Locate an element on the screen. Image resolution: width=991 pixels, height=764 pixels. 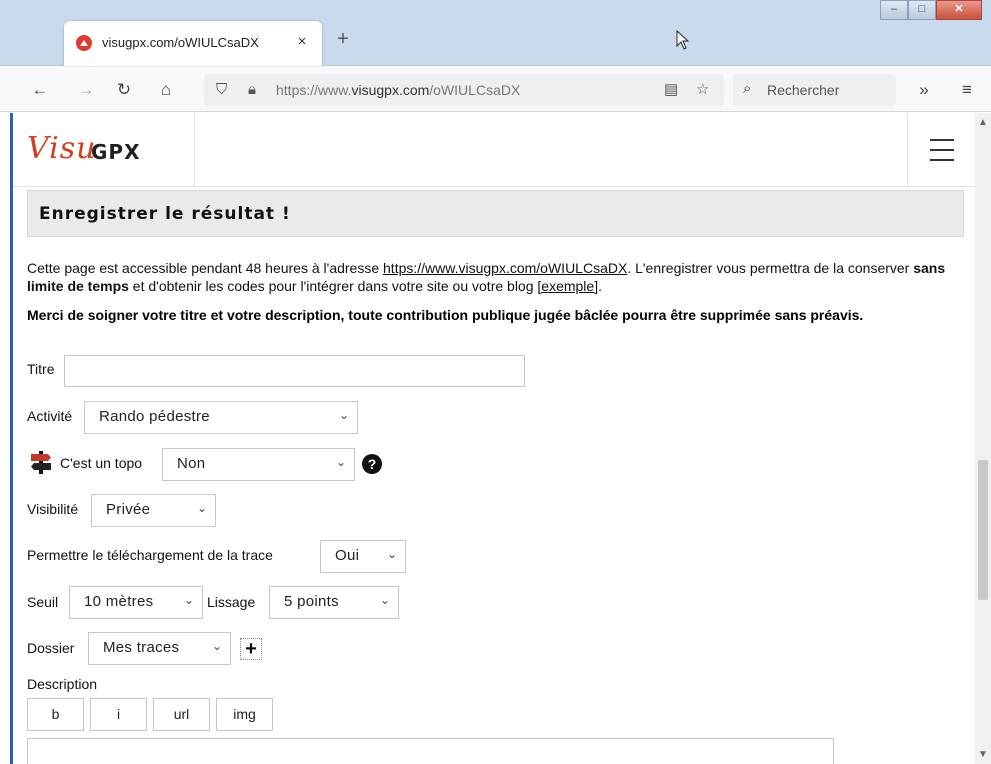
page-title: Enregistrer le résultat ! is located at coordinates (165, 214).